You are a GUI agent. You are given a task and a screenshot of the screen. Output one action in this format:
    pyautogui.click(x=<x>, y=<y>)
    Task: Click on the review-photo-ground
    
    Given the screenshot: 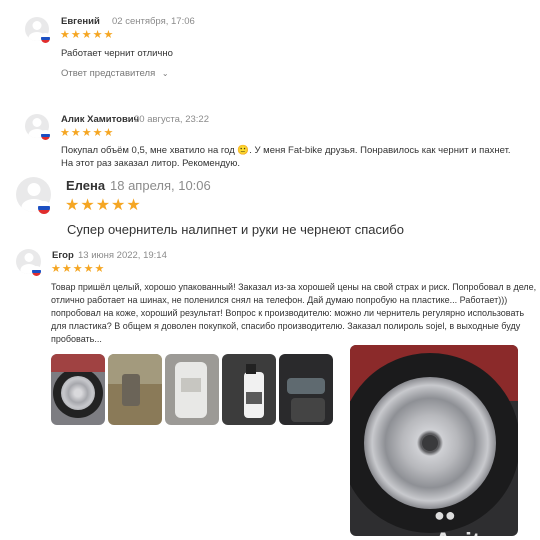 What is the action you would take?
    pyautogui.click(x=135, y=389)
    